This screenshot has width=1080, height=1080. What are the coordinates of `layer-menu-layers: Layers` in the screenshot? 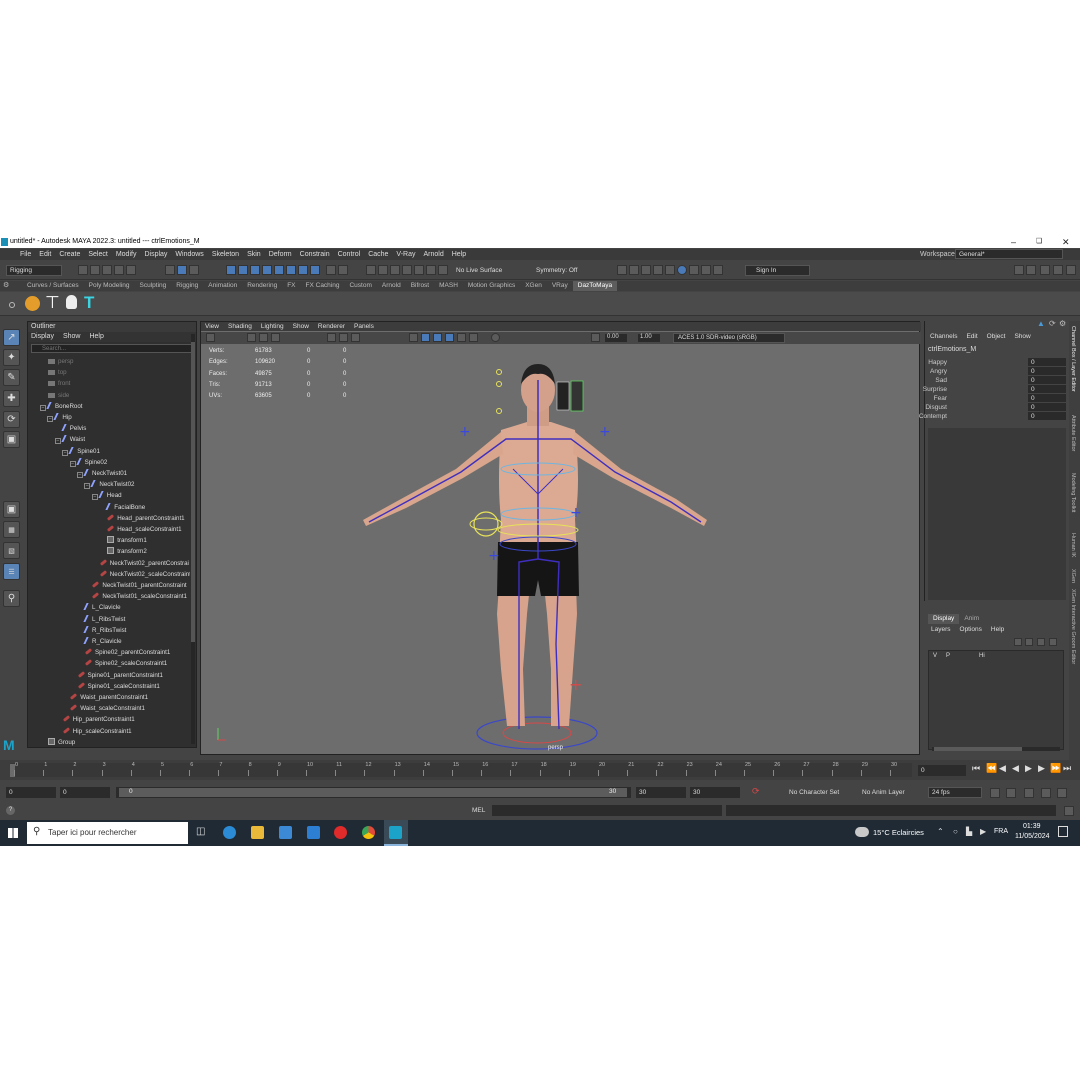 It's located at (941, 629).